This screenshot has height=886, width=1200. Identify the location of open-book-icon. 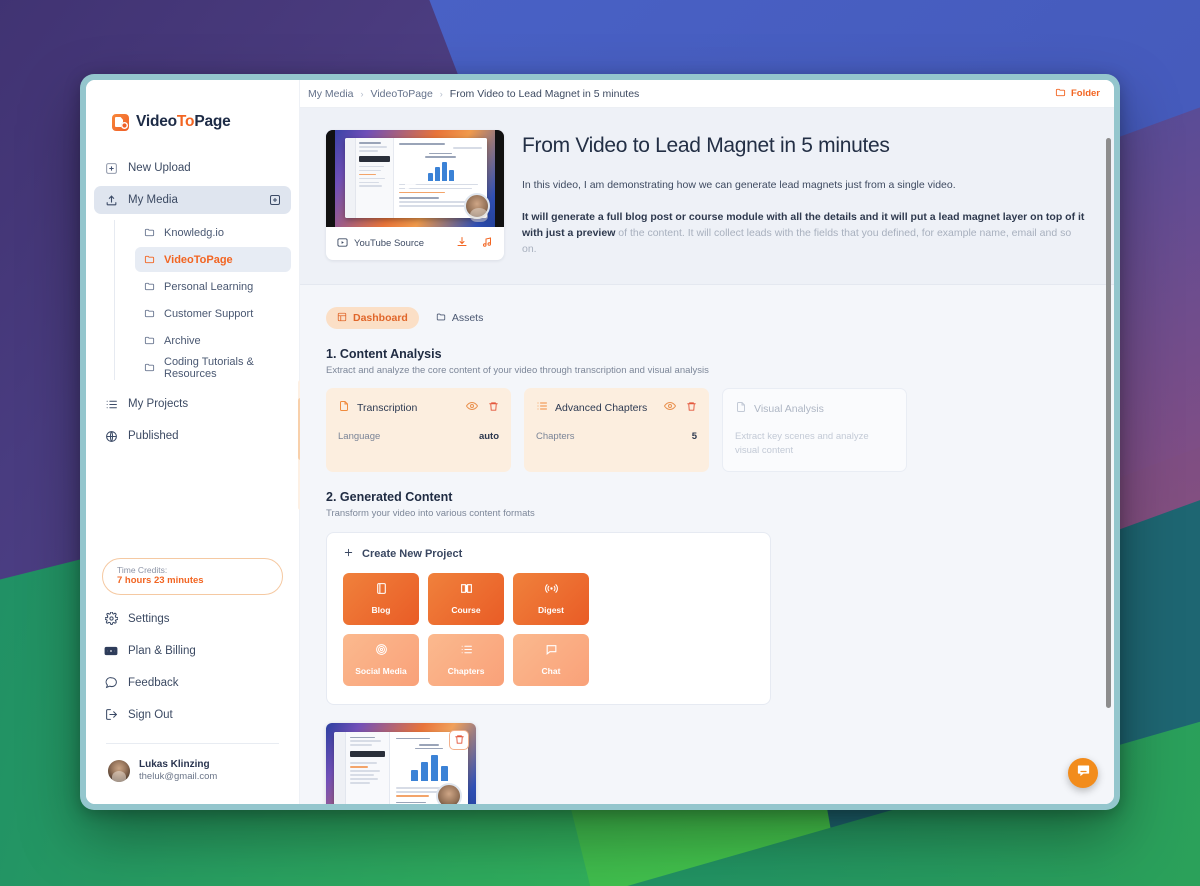
(466, 591).